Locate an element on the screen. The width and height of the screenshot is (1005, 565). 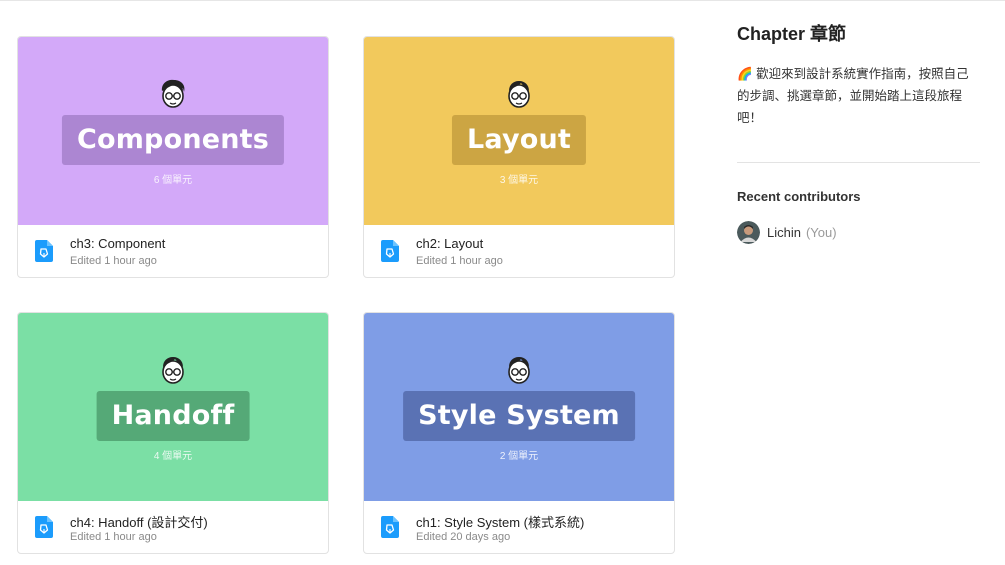
file-name: ch3: Component is located at coordinates (118, 243).